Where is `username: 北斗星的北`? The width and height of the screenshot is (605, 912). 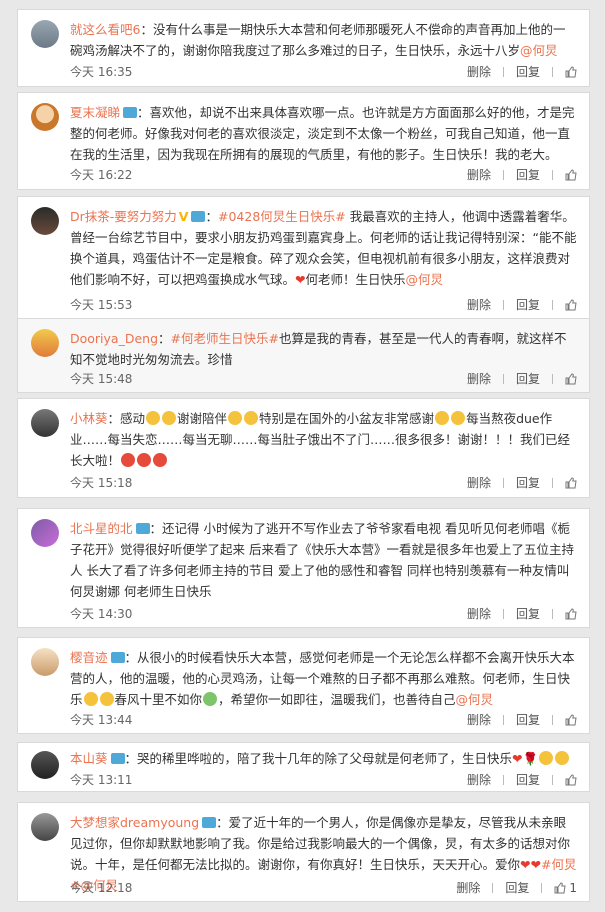
username: 北斗星的北 is located at coordinates (101, 528).